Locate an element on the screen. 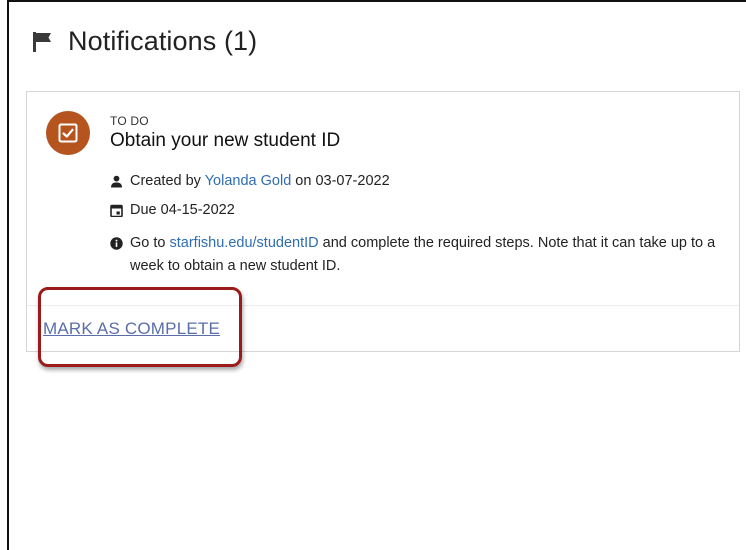  flag-icon is located at coordinates (43, 42).